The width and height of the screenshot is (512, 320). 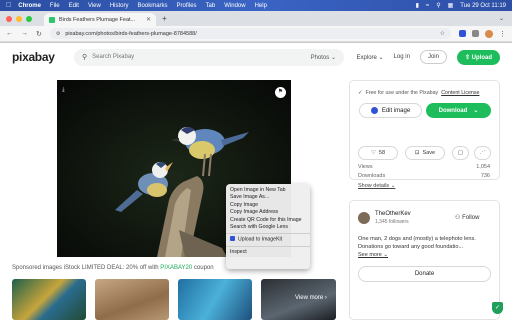 I want to click on content-license-link: Content License, so click(x=460, y=93).